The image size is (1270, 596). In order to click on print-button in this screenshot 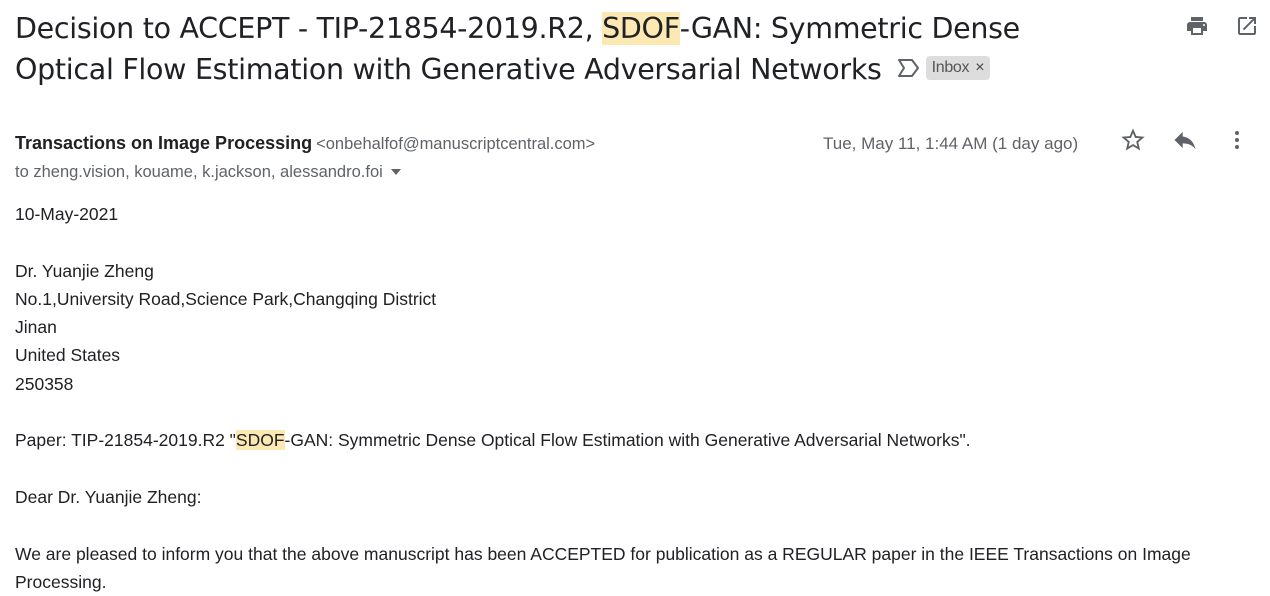, I will do `click(1197, 28)`.